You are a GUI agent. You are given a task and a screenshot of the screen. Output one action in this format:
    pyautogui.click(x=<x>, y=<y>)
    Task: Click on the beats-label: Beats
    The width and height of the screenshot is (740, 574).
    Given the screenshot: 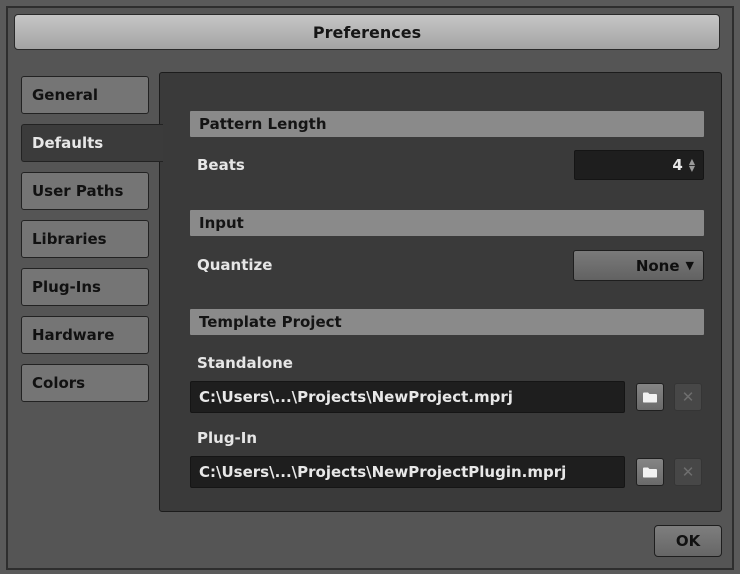 What is the action you would take?
    pyautogui.click(x=221, y=165)
    